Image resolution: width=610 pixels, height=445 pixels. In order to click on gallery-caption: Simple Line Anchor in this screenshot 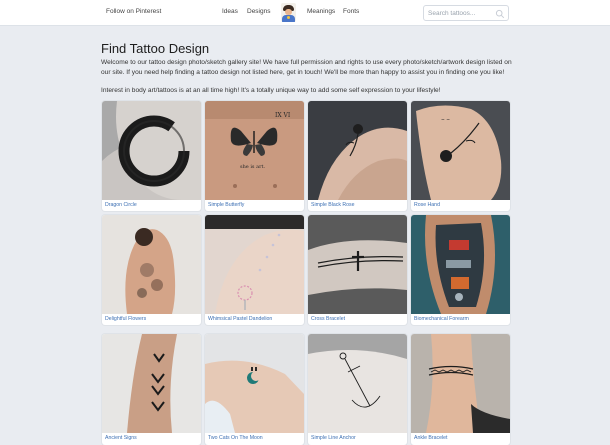, I will do `click(333, 438)`.